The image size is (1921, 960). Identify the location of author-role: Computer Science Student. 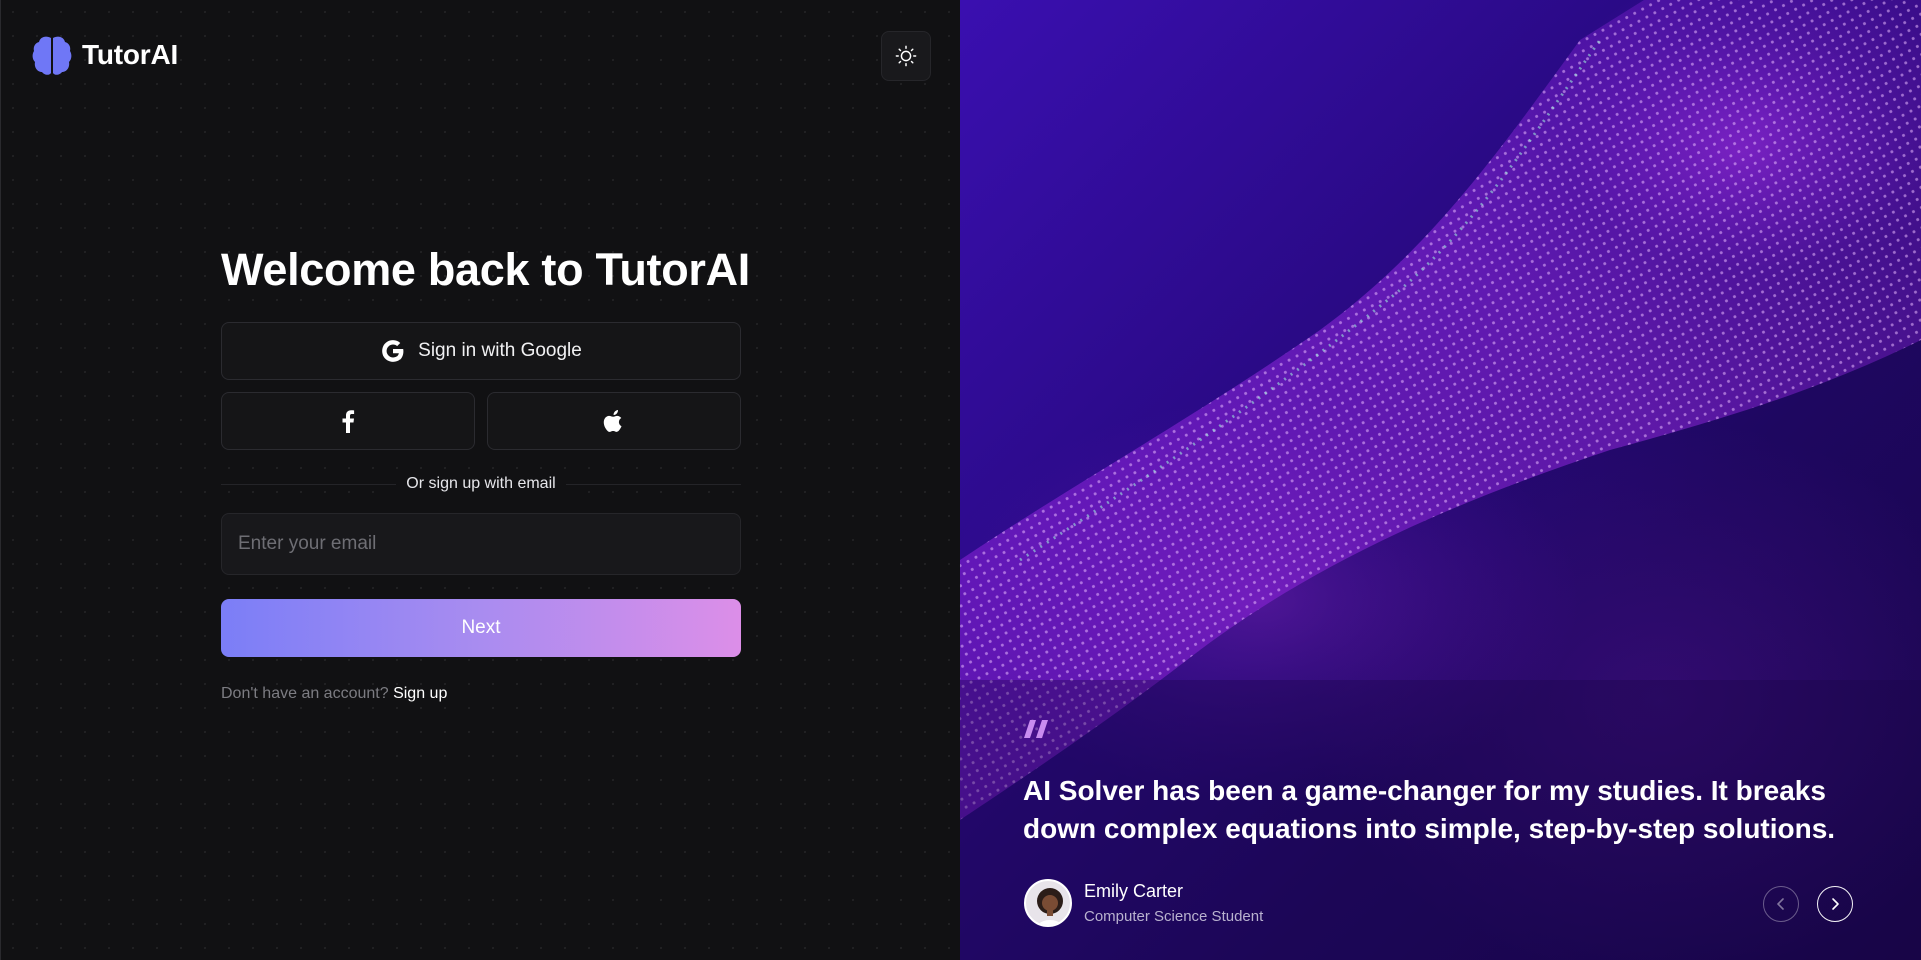
(1174, 916).